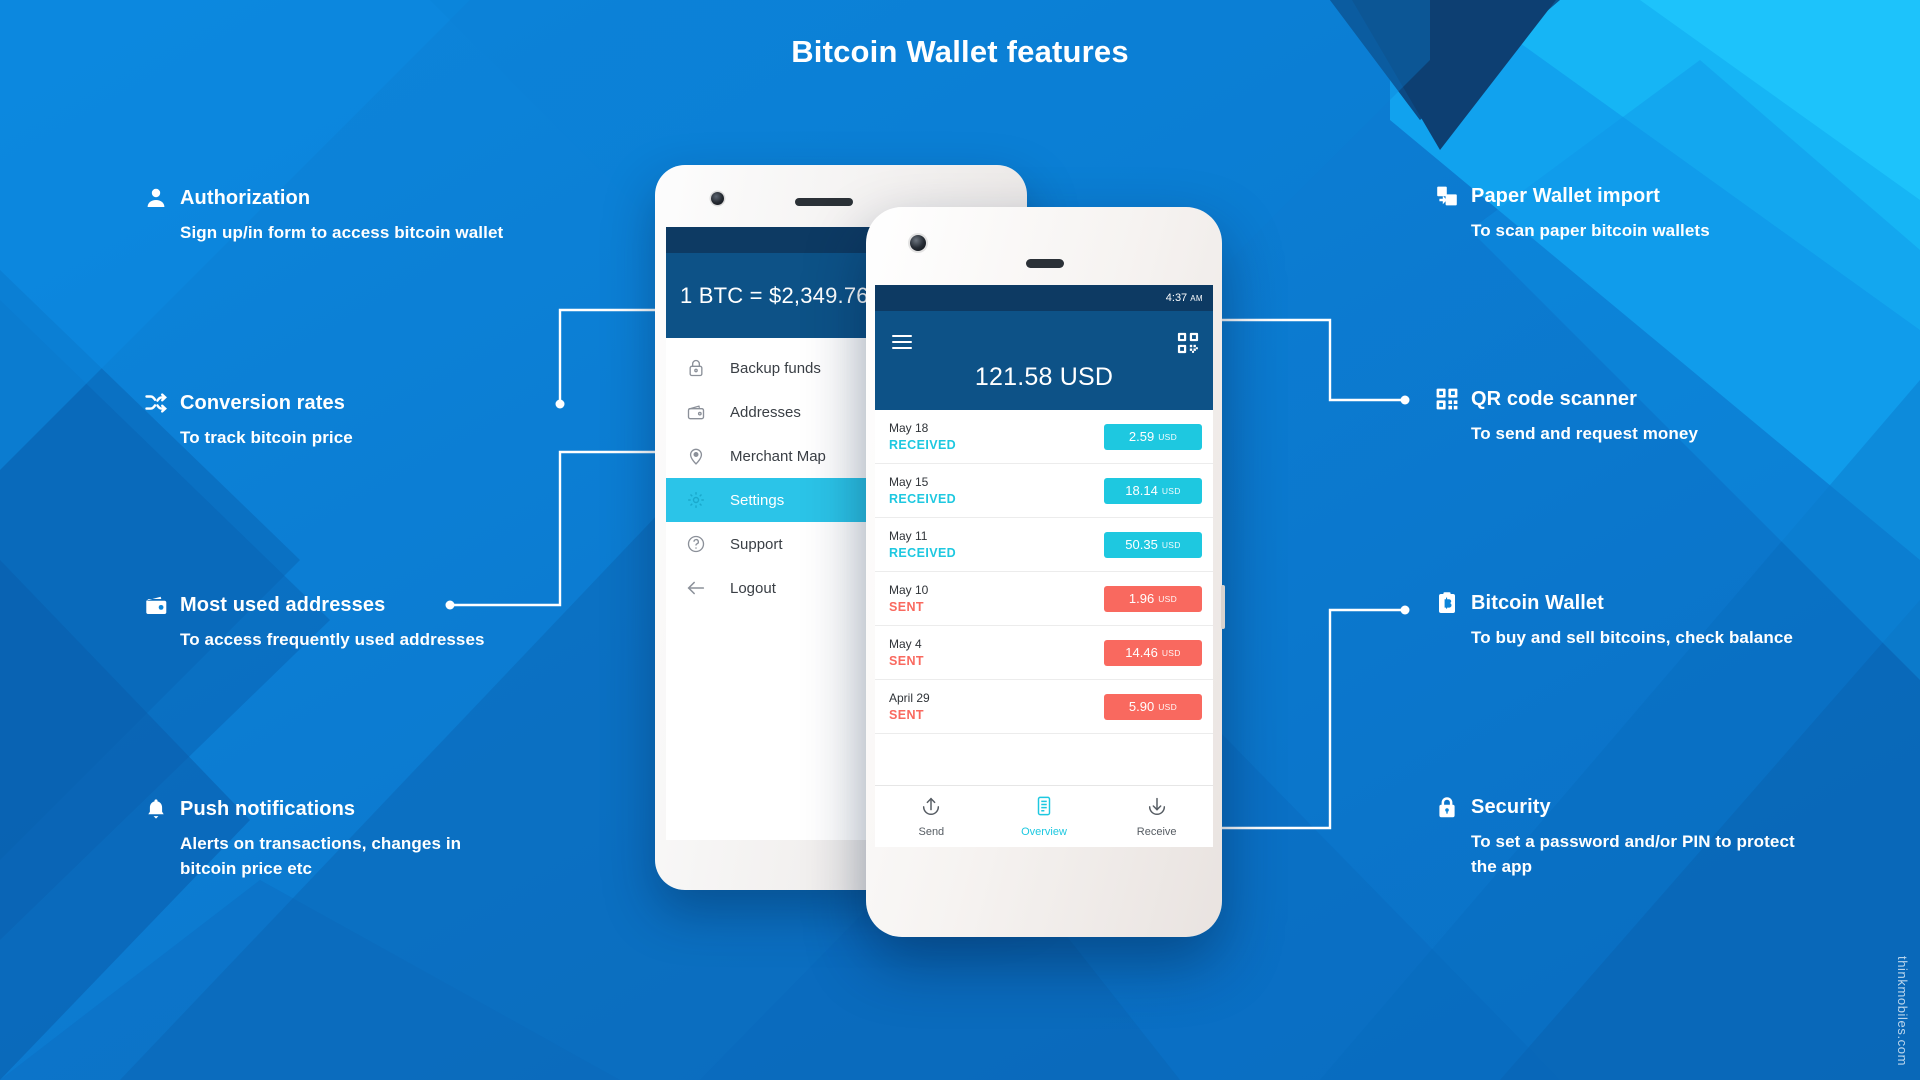 Image resolution: width=1920 pixels, height=1080 pixels. Describe the element at coordinates (156, 809) in the screenshot. I see `bell-icon` at that location.